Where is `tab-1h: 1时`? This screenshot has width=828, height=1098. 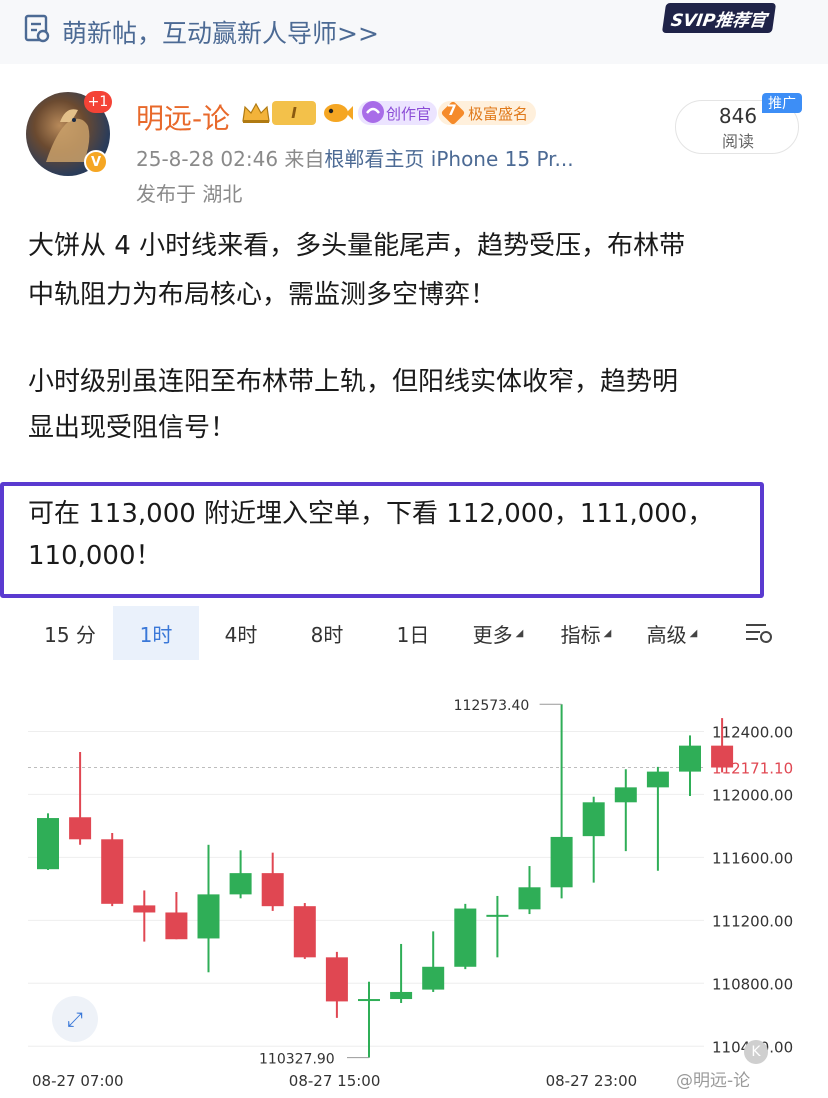 tab-1h: 1时 is located at coordinates (156, 633).